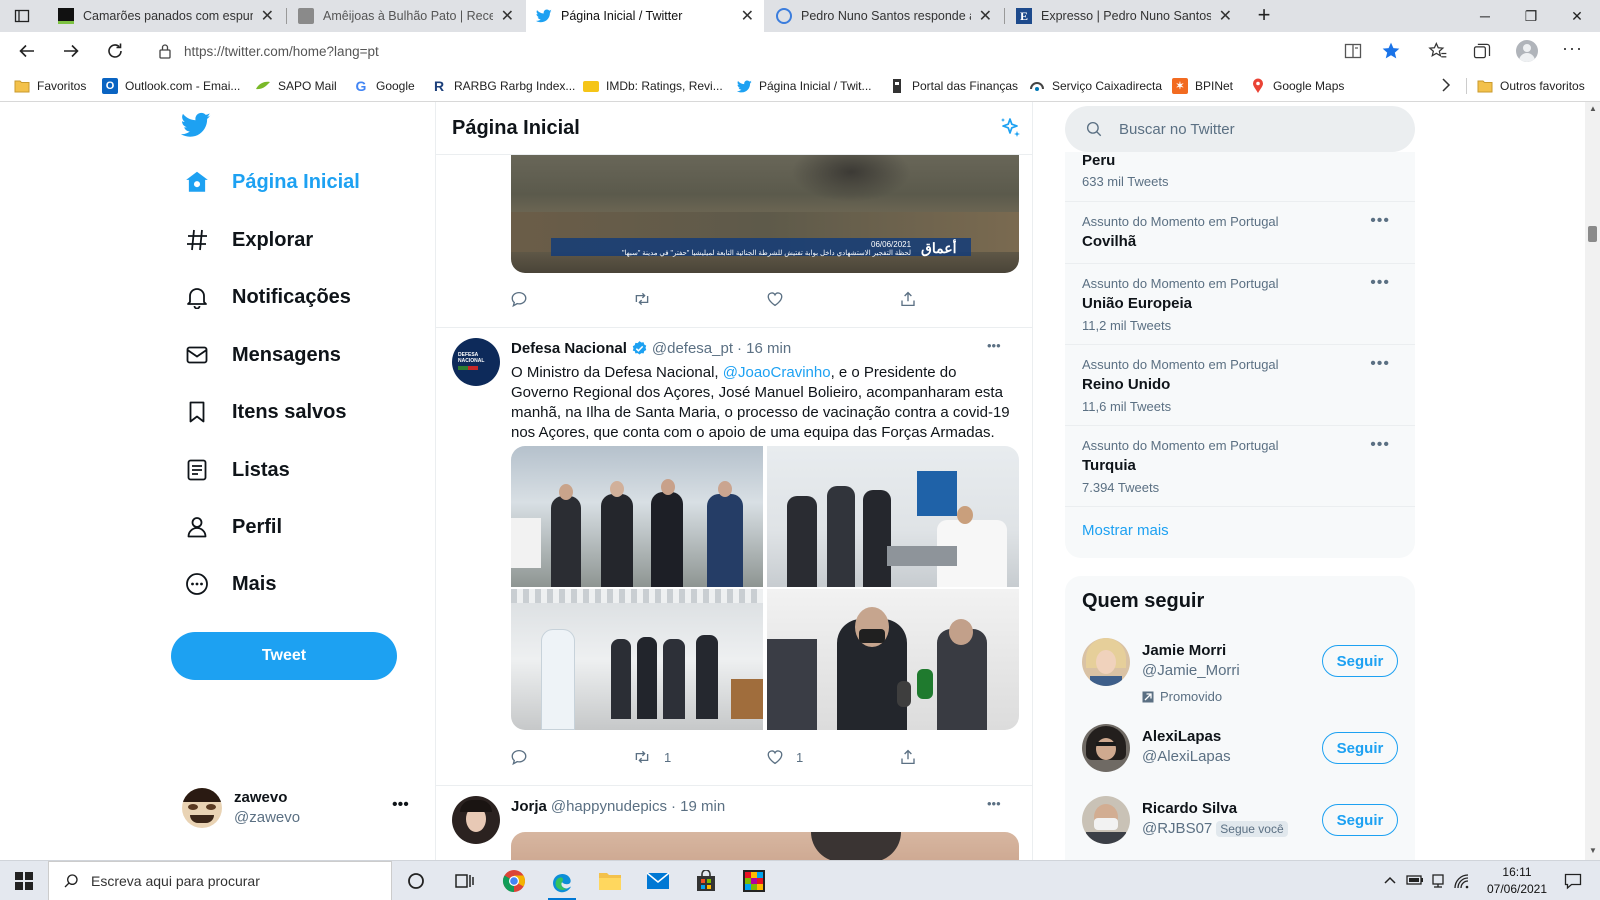 Image resolution: width=1600 pixels, height=900 pixels. I want to click on back-arrow-icon, so click(27, 51).